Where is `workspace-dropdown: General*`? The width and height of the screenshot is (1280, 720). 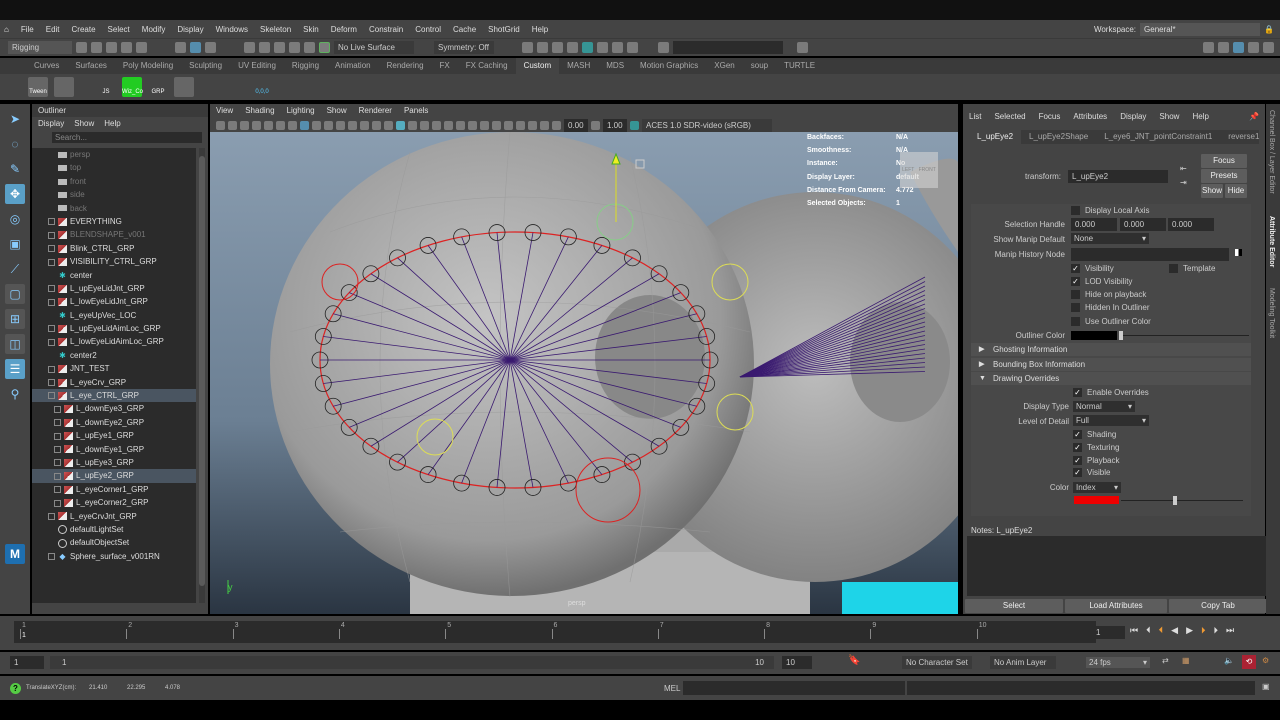 workspace-dropdown: General* is located at coordinates (1200, 29).